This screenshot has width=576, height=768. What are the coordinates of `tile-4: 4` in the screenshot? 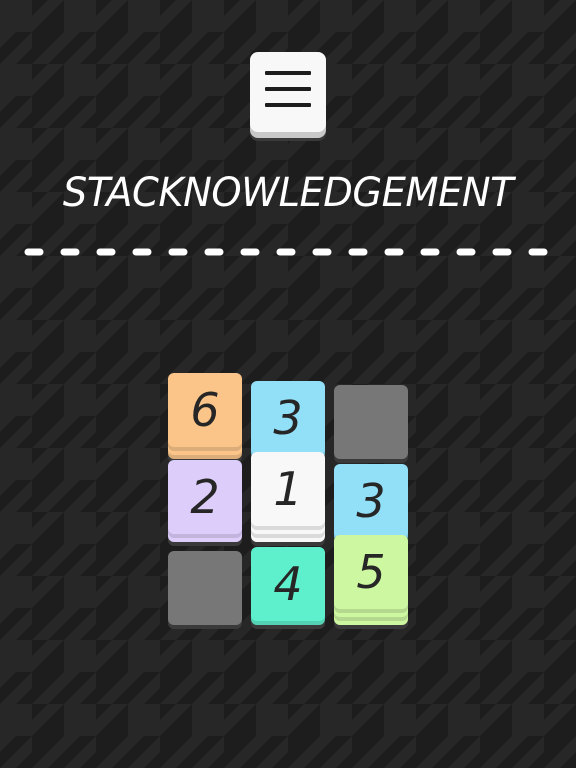 It's located at (288, 588).